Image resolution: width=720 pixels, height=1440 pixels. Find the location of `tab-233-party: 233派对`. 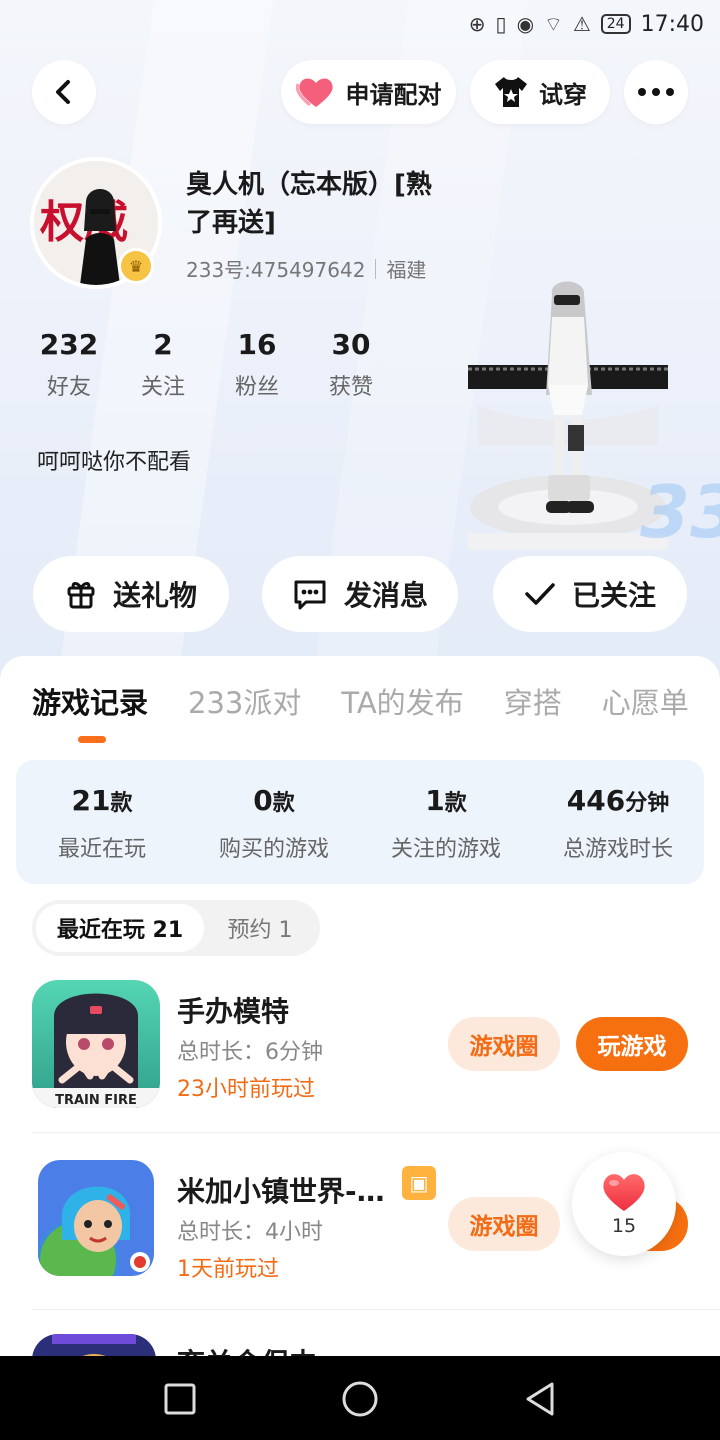

tab-233-party: 233派对 is located at coordinates (244, 701).